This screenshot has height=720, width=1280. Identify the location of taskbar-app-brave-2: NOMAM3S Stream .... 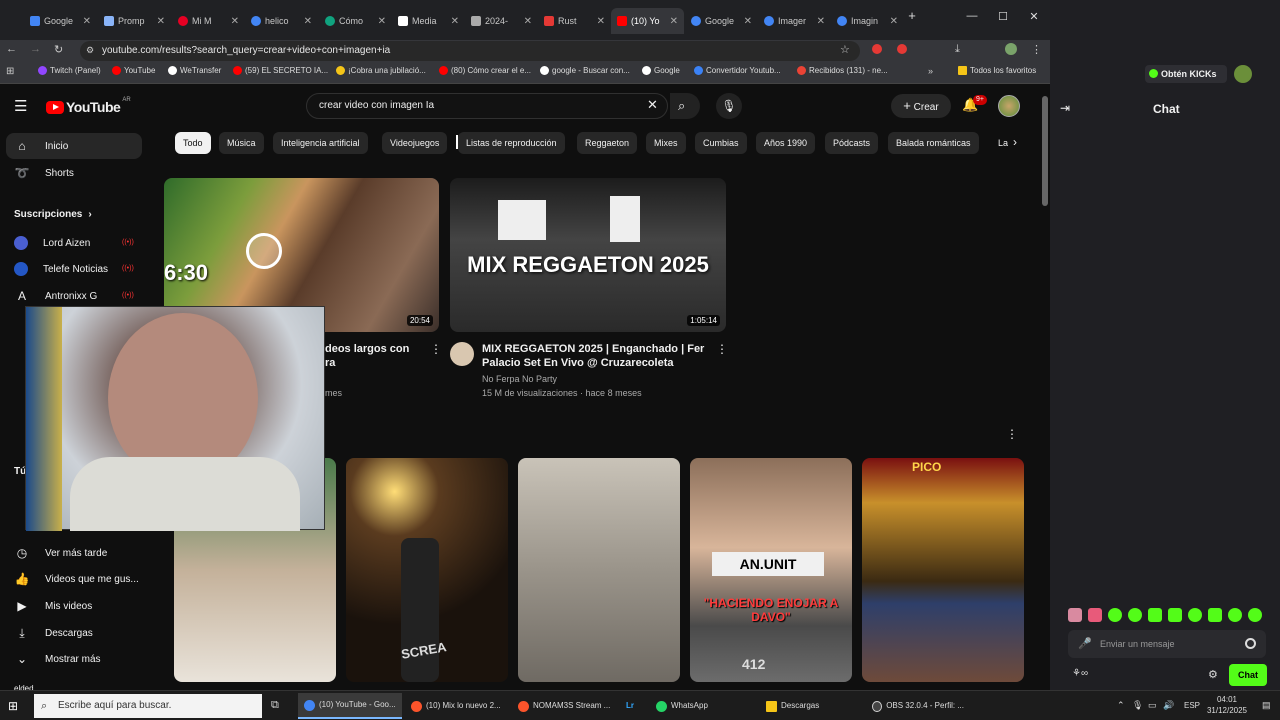
(565, 706).